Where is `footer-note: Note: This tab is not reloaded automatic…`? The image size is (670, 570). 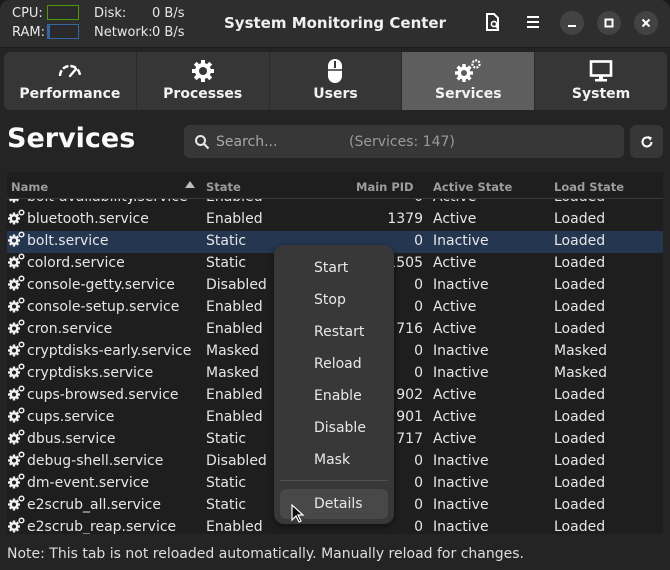
footer-note: Note: This tab is not reloaded automatic… is located at coordinates (265, 554).